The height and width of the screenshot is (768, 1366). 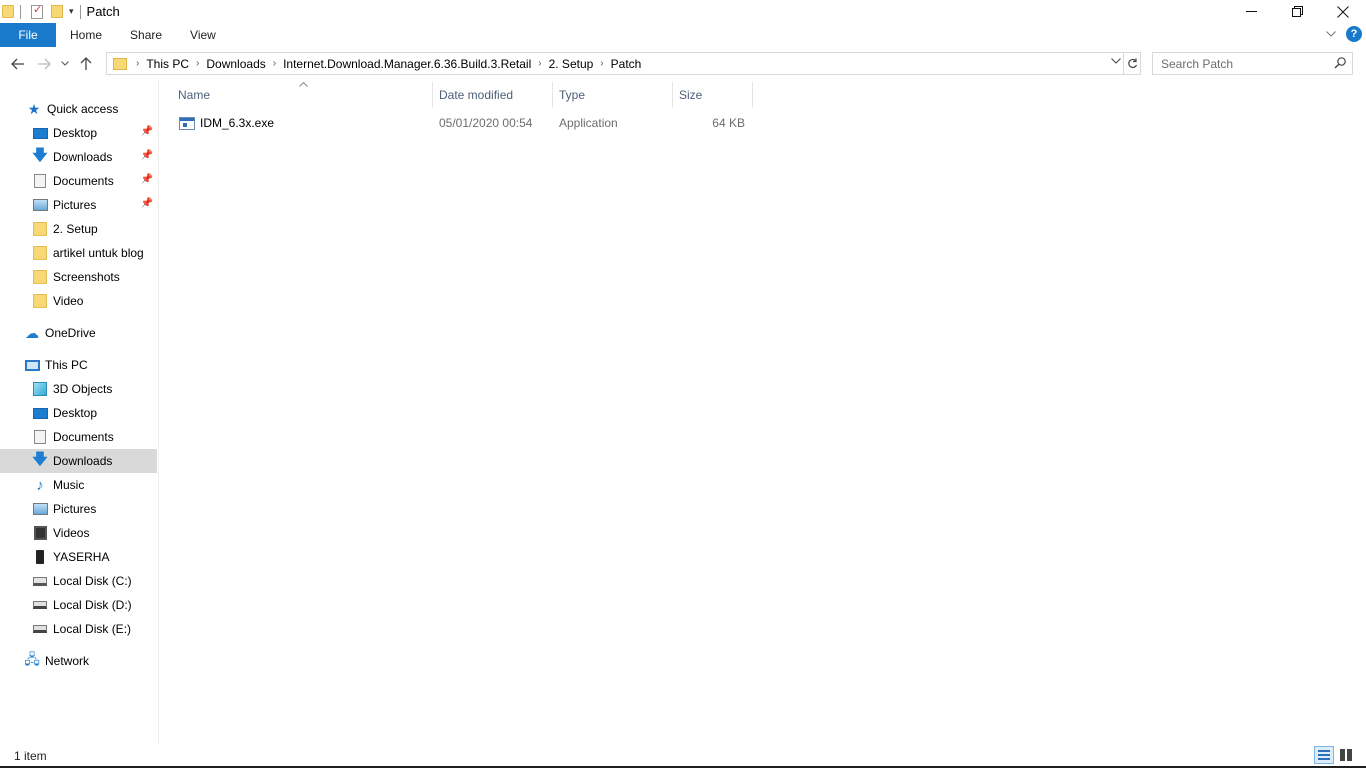 I want to click on up-button, so click(x=86, y=64).